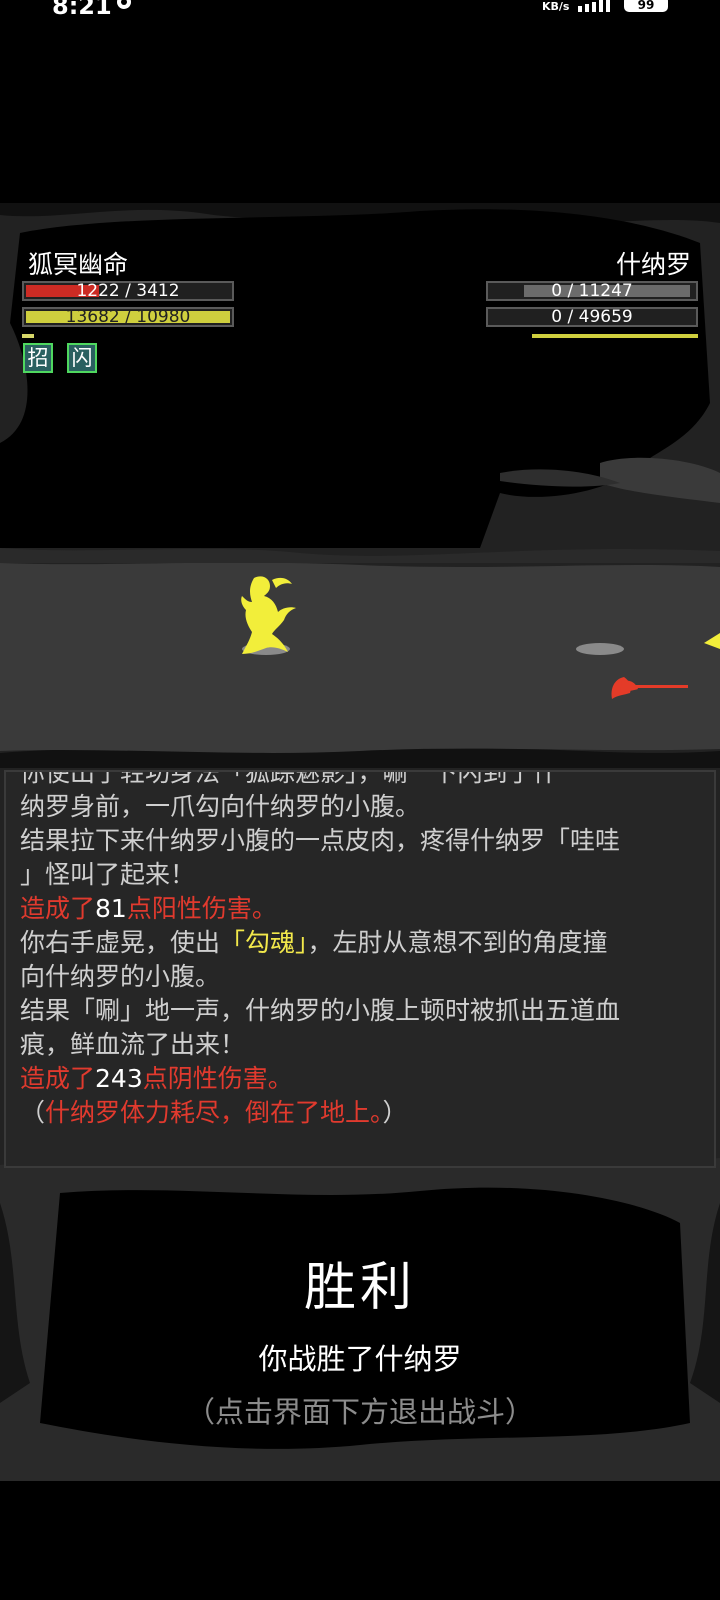  I want to click on log-line: 痕，鲜血流了出来！, so click(133, 1044).